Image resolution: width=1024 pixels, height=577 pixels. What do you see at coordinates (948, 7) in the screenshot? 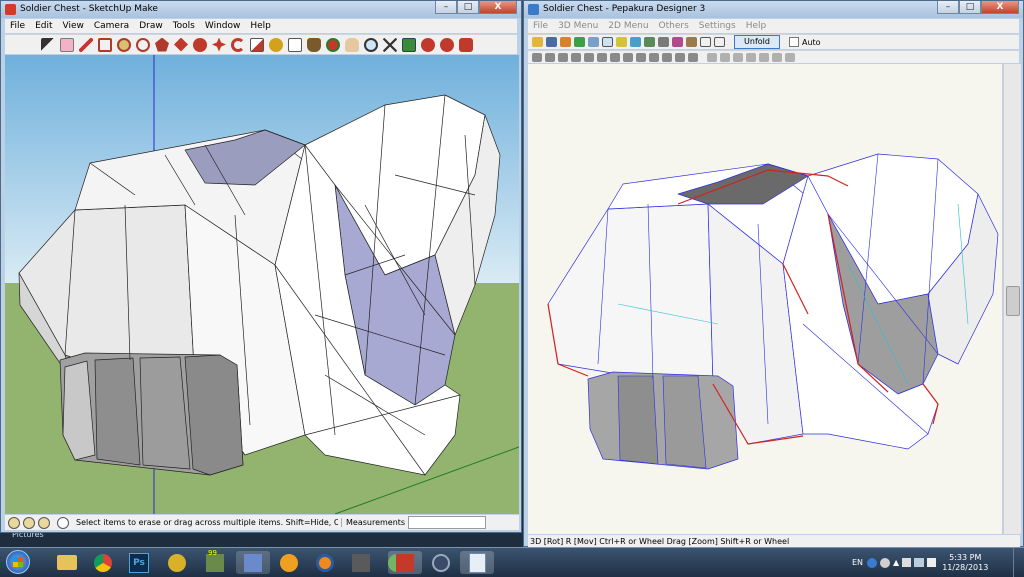
I see `pepakura-minimize-button: –` at bounding box center [948, 7].